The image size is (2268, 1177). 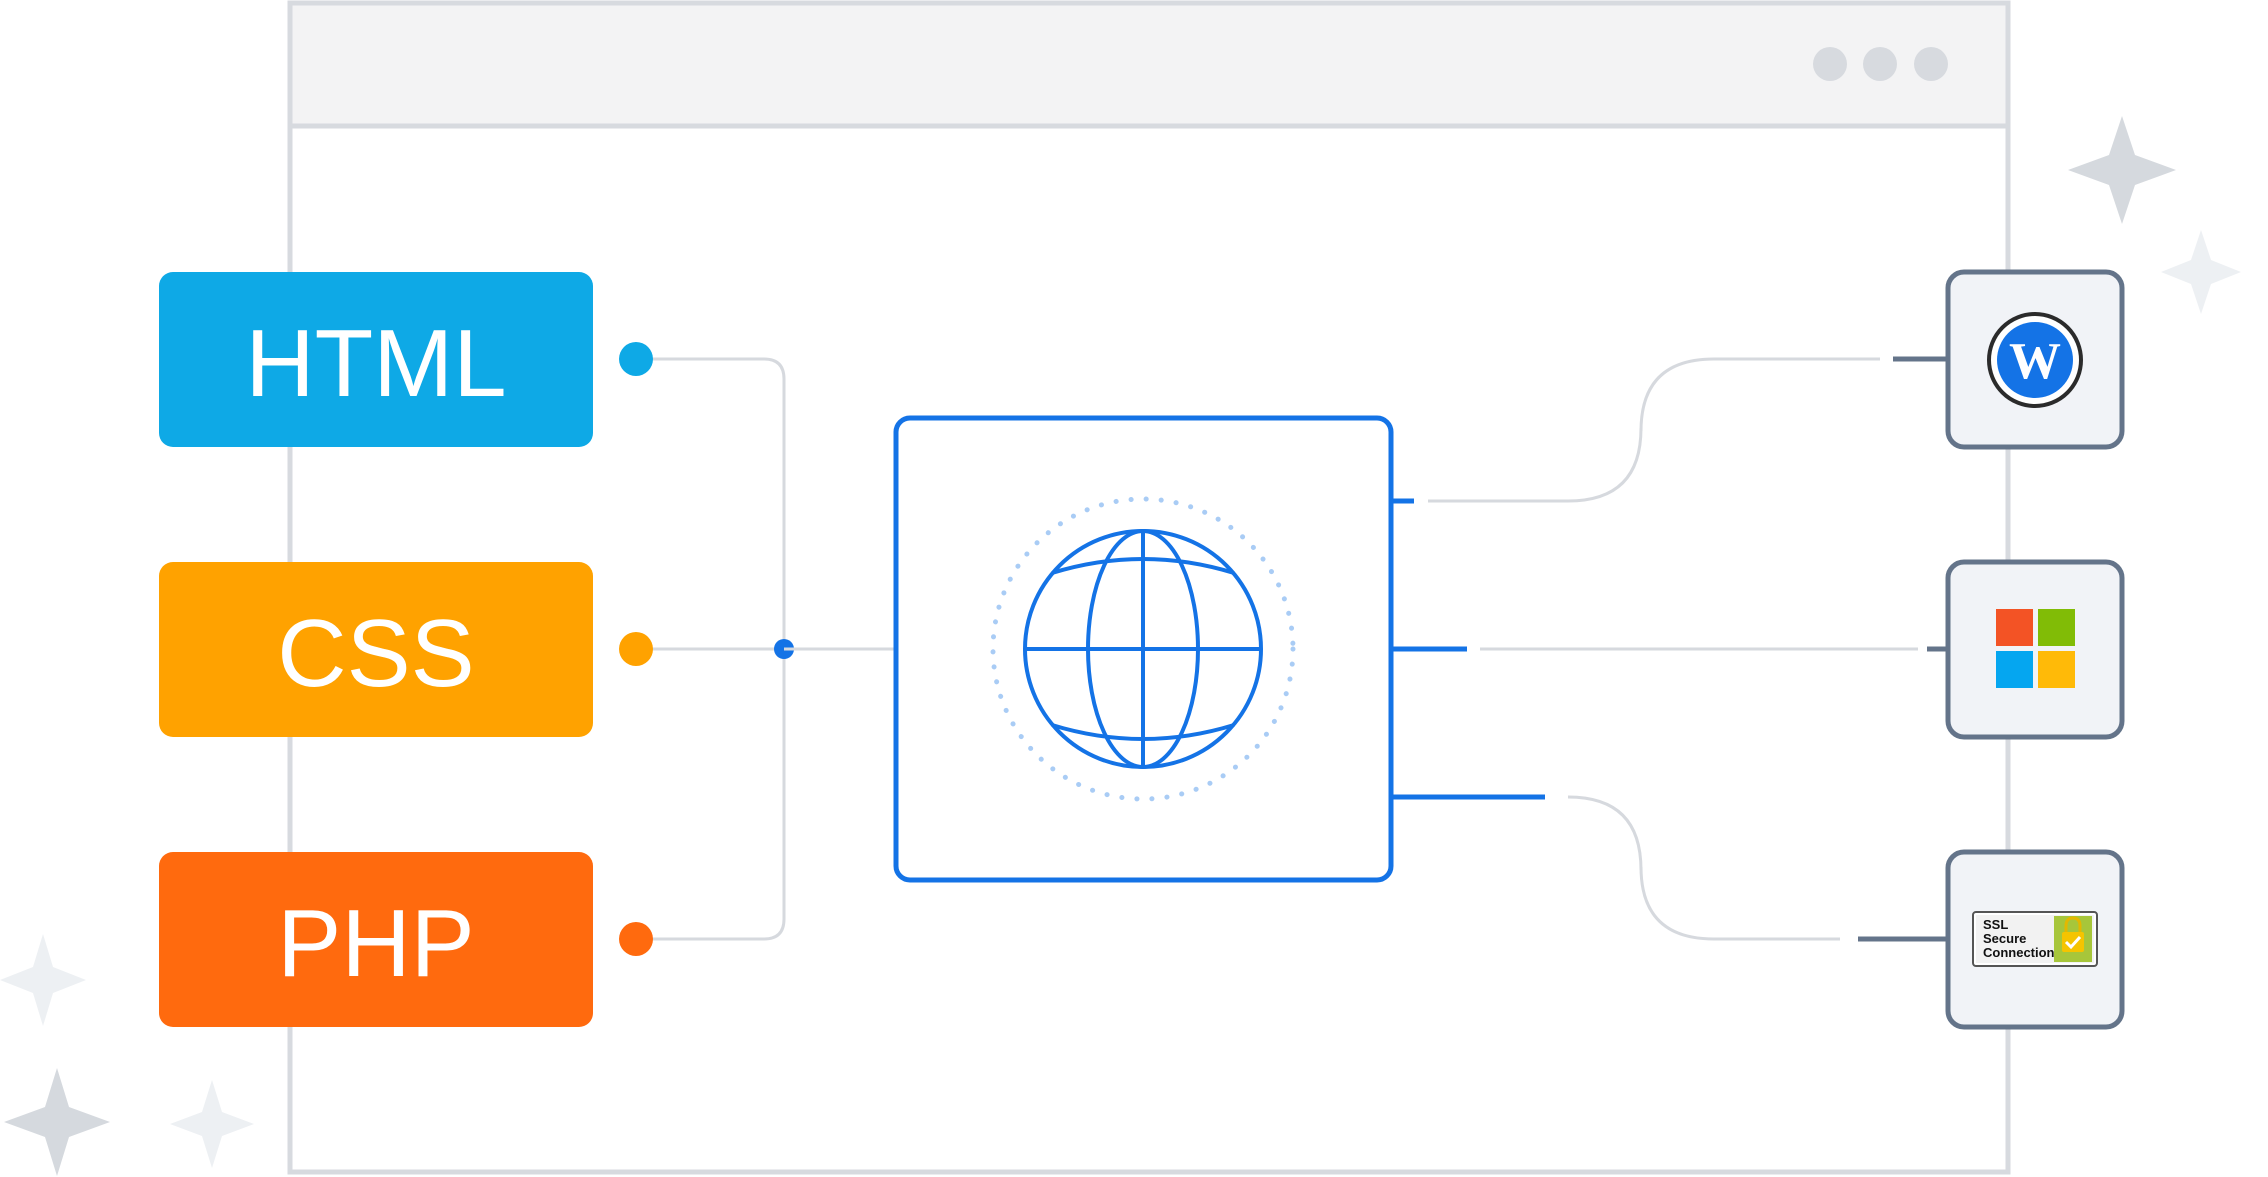 I want to click on service-wordpress: W, so click(x=2035, y=359).